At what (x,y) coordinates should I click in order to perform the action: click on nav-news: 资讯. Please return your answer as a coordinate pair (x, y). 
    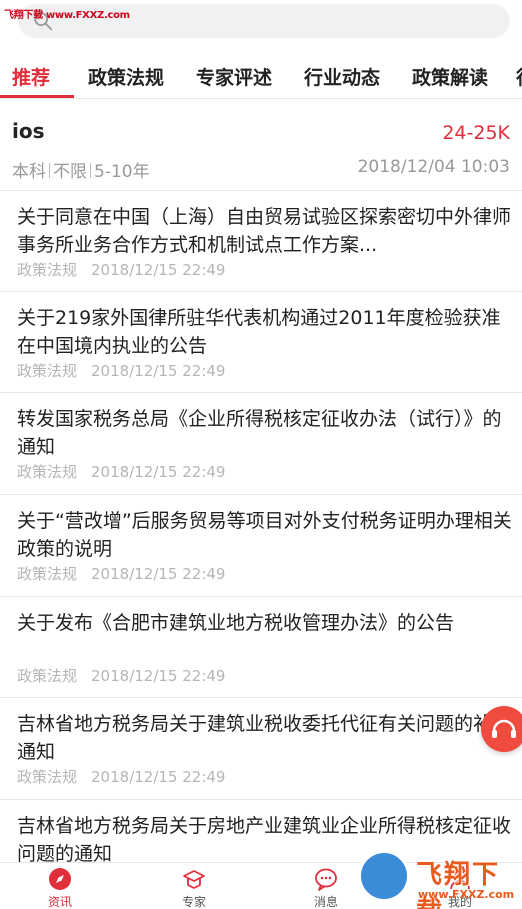
    Looking at the image, I should click on (60, 887).